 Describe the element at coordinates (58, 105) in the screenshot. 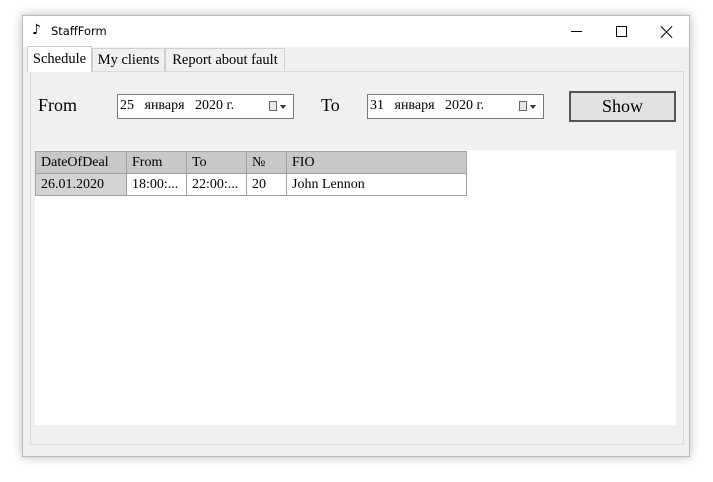

I see `from-label: From` at that location.